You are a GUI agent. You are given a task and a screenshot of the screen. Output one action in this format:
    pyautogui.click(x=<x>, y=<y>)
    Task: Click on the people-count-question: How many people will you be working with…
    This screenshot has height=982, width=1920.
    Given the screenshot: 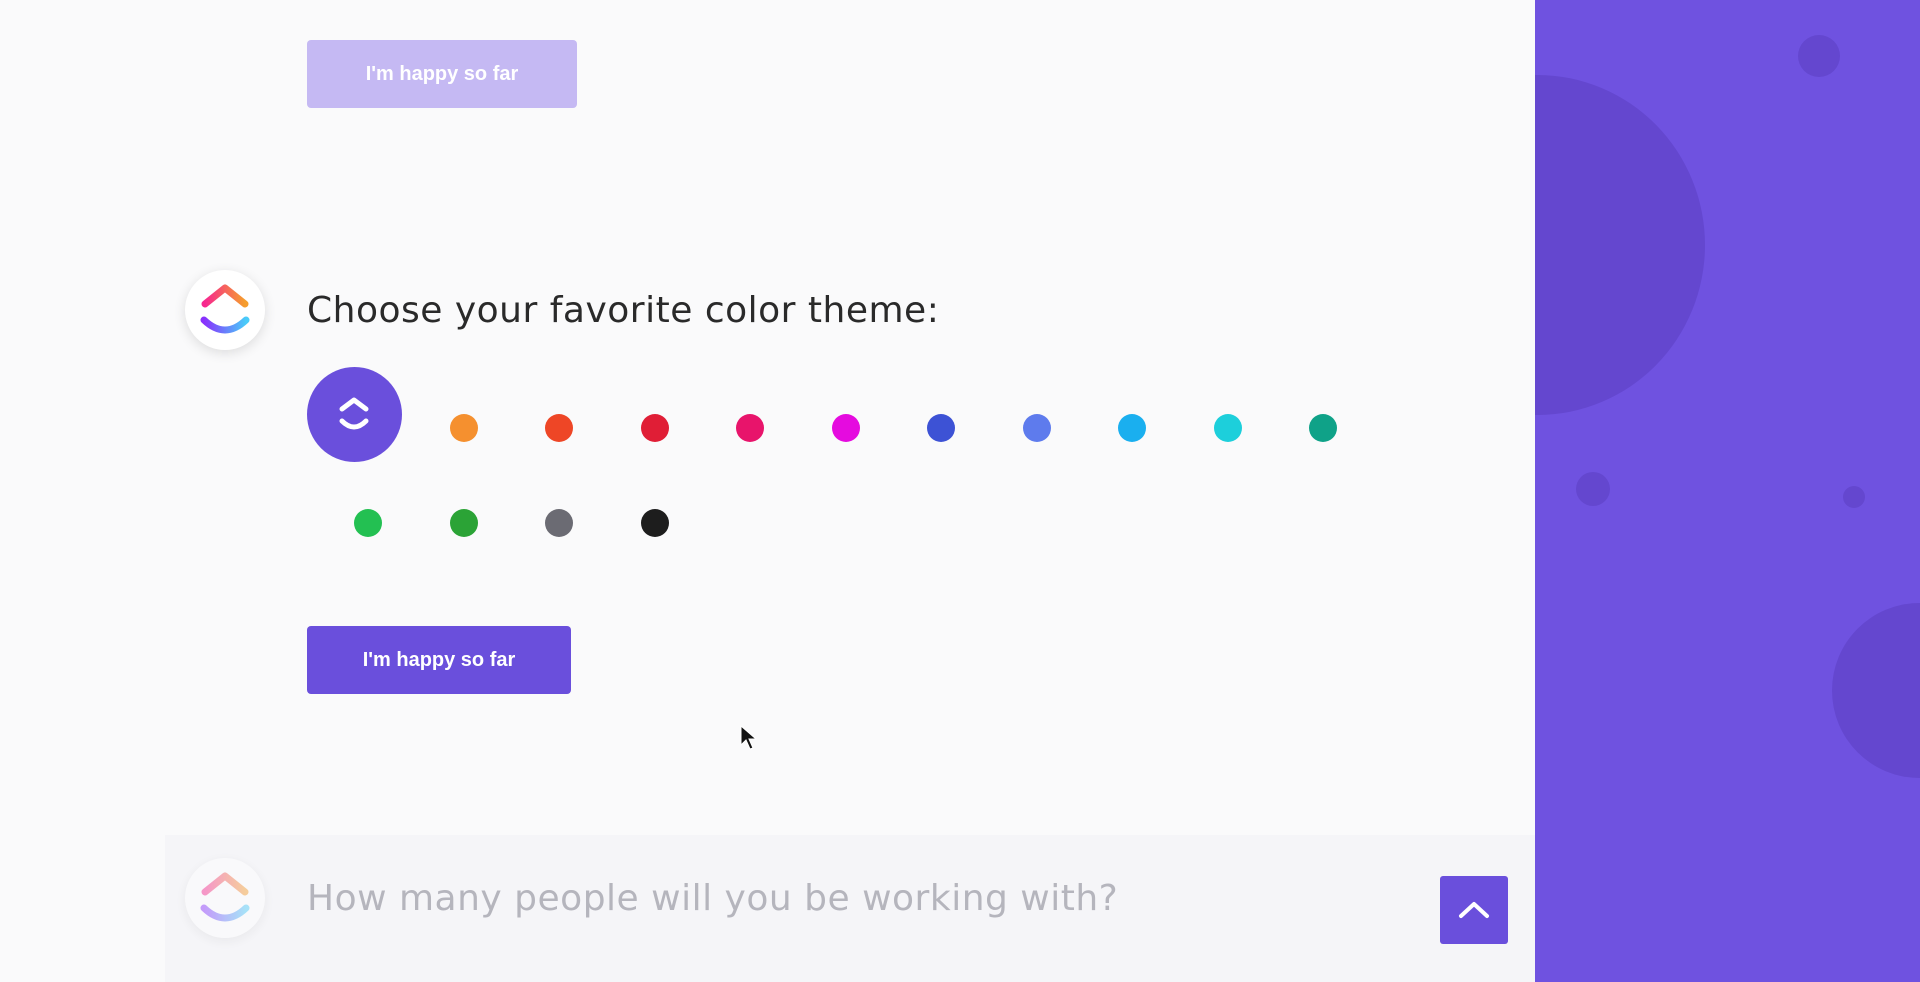 What is the action you would take?
    pyautogui.click(x=713, y=898)
    